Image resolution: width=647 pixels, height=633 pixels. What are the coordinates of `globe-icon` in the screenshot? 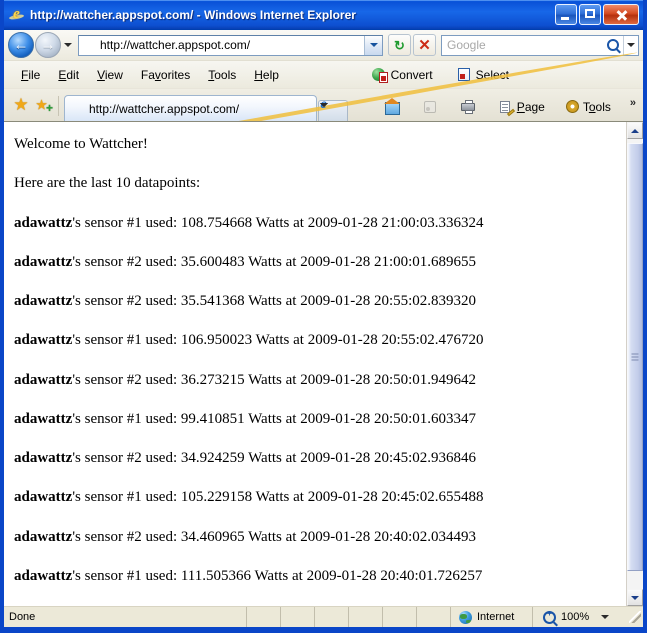 It's located at (465, 617).